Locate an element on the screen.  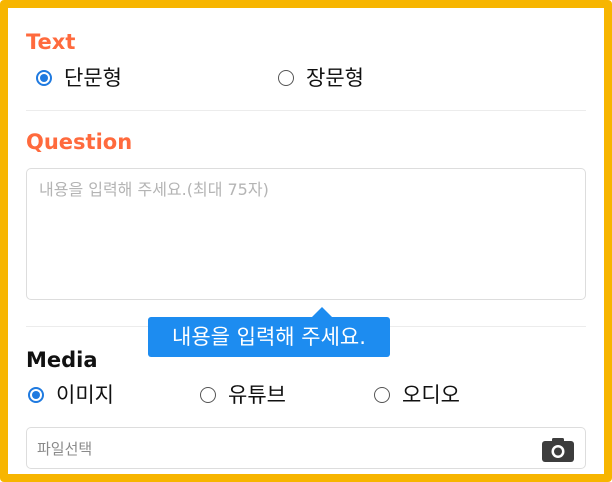
radio-option-youtube: 유튜브 is located at coordinates (243, 395).